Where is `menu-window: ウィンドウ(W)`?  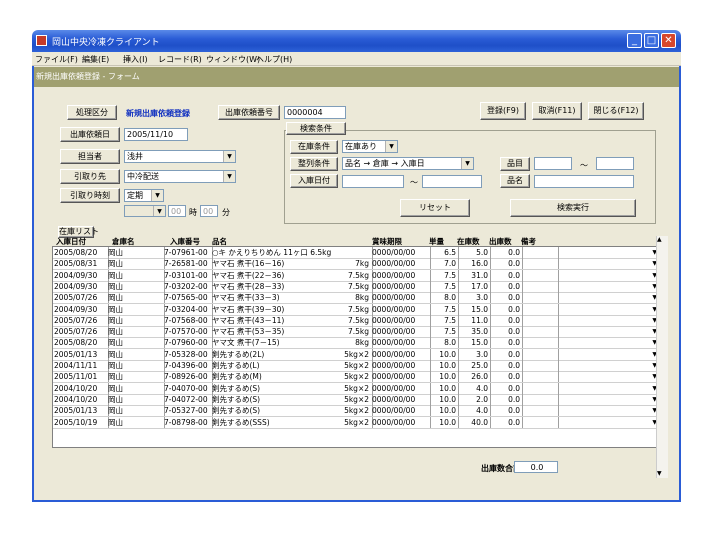 menu-window: ウィンドウ(W) is located at coordinates (233, 59).